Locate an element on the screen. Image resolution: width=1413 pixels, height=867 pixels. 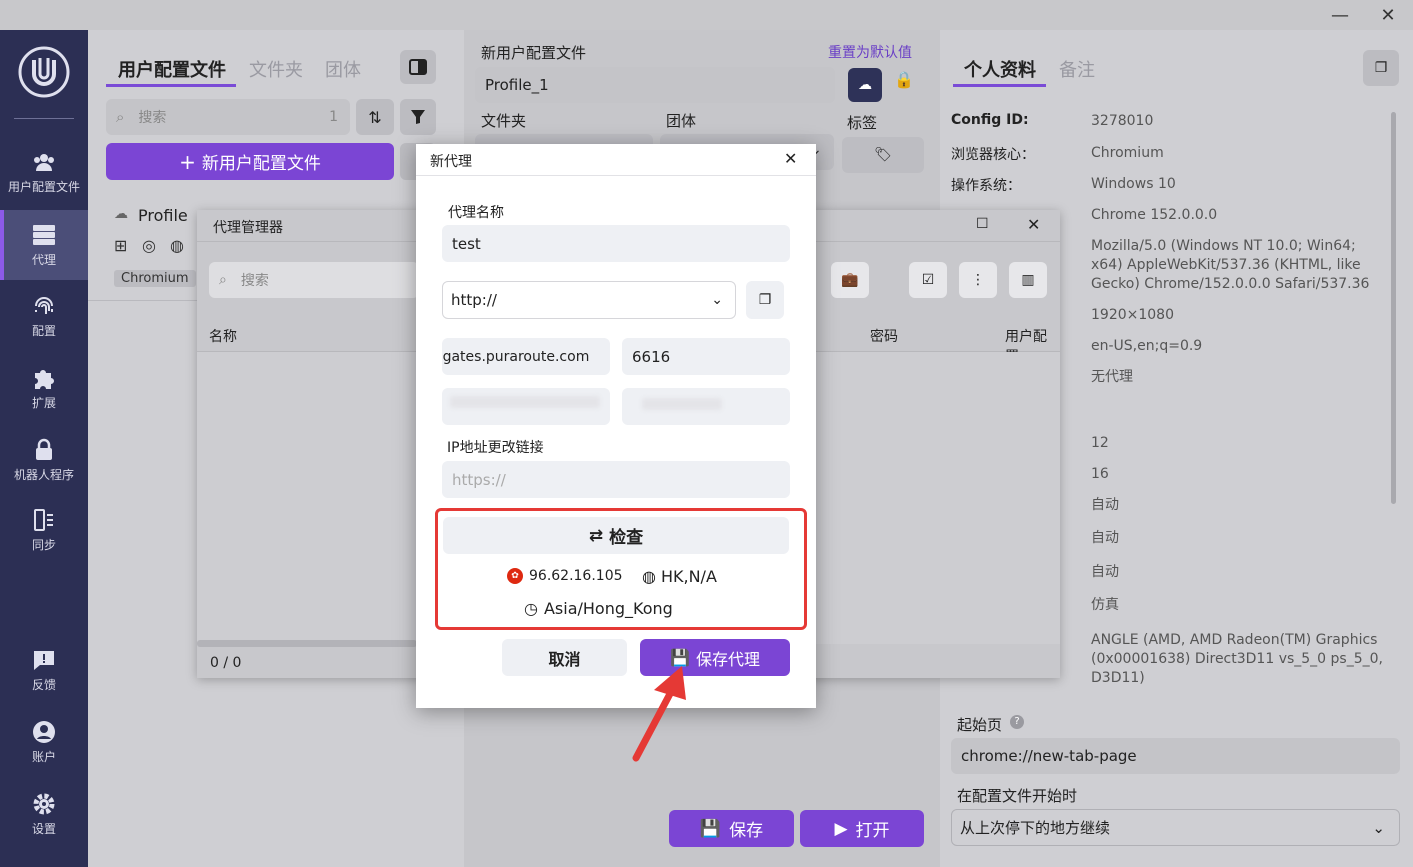
search-count: 1 is located at coordinates (333, 117).